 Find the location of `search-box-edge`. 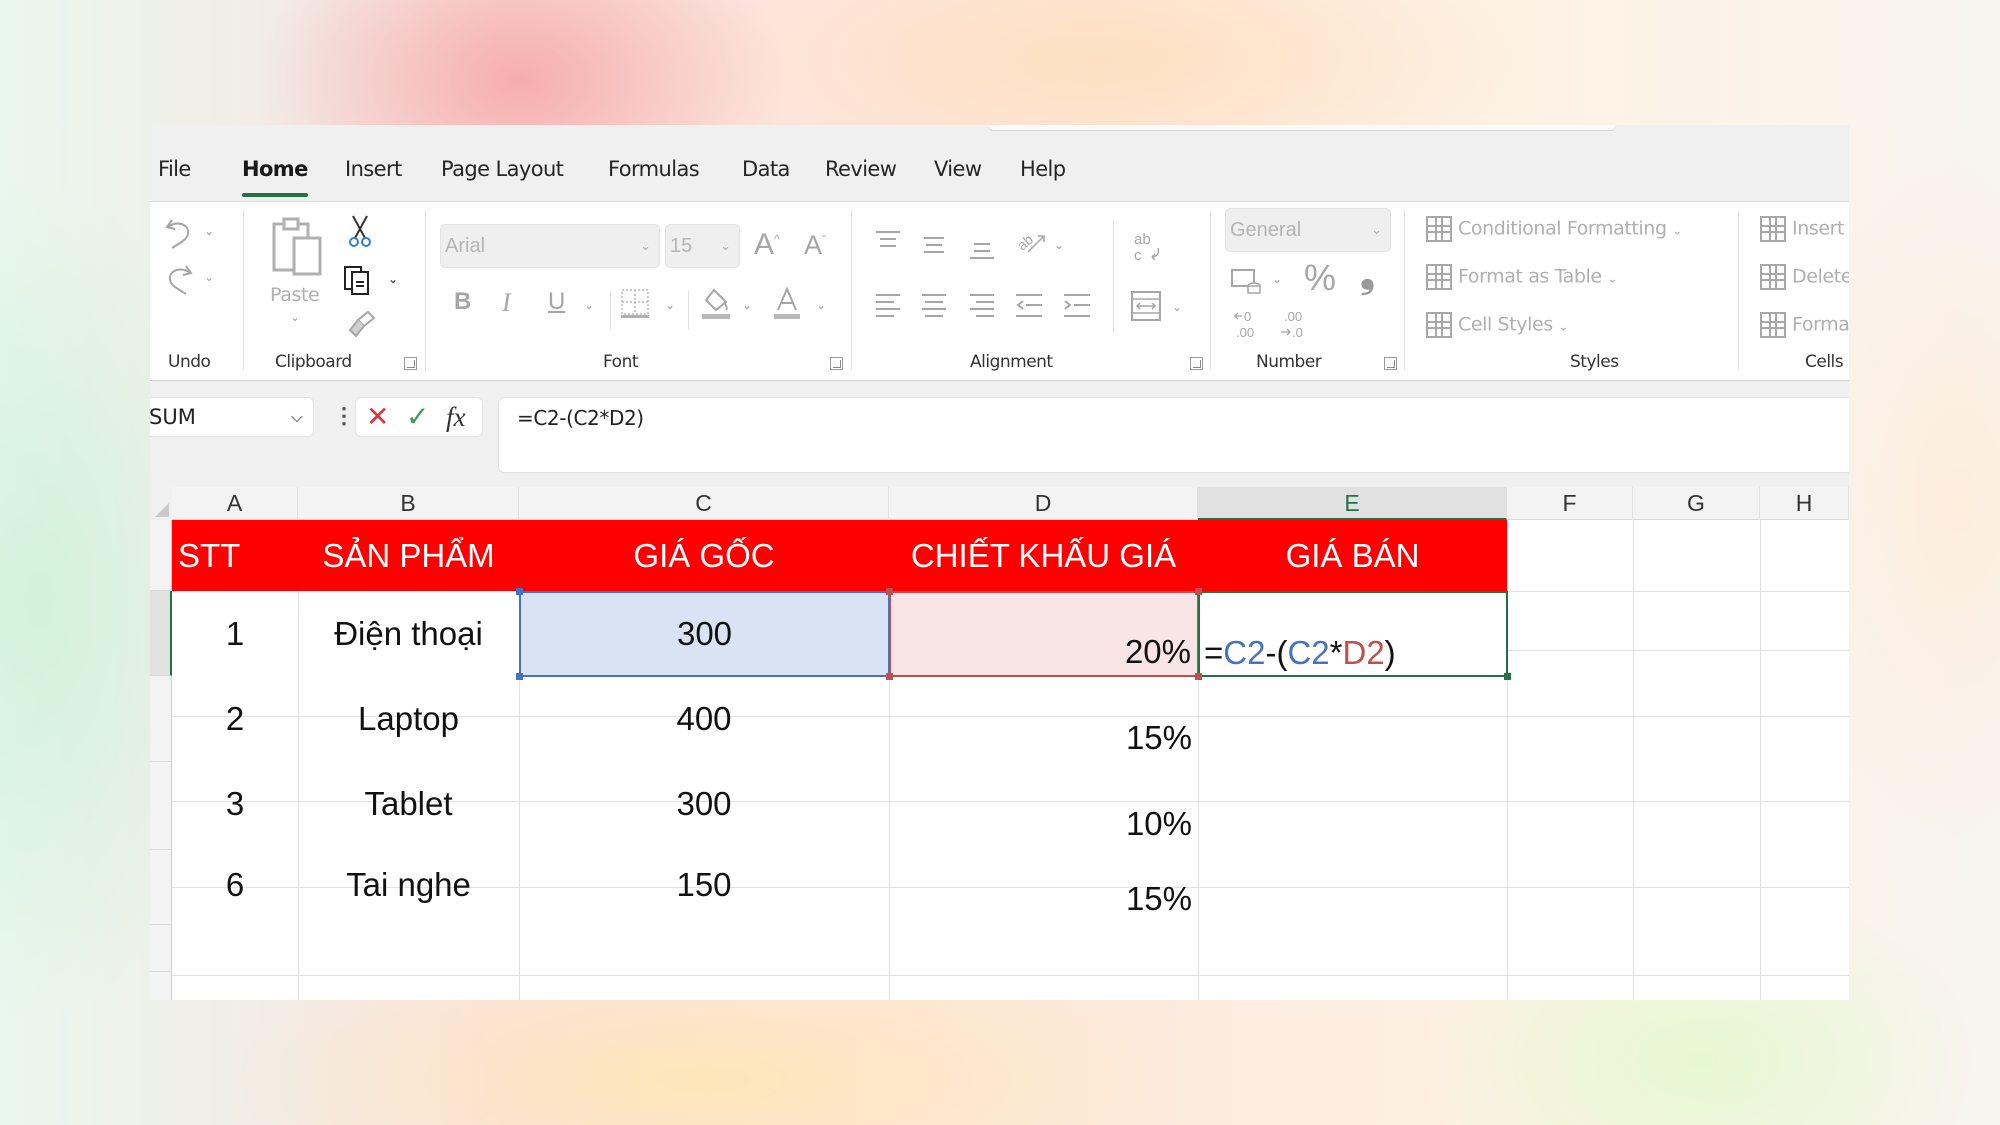

search-box-edge is located at coordinates (1302, 128).